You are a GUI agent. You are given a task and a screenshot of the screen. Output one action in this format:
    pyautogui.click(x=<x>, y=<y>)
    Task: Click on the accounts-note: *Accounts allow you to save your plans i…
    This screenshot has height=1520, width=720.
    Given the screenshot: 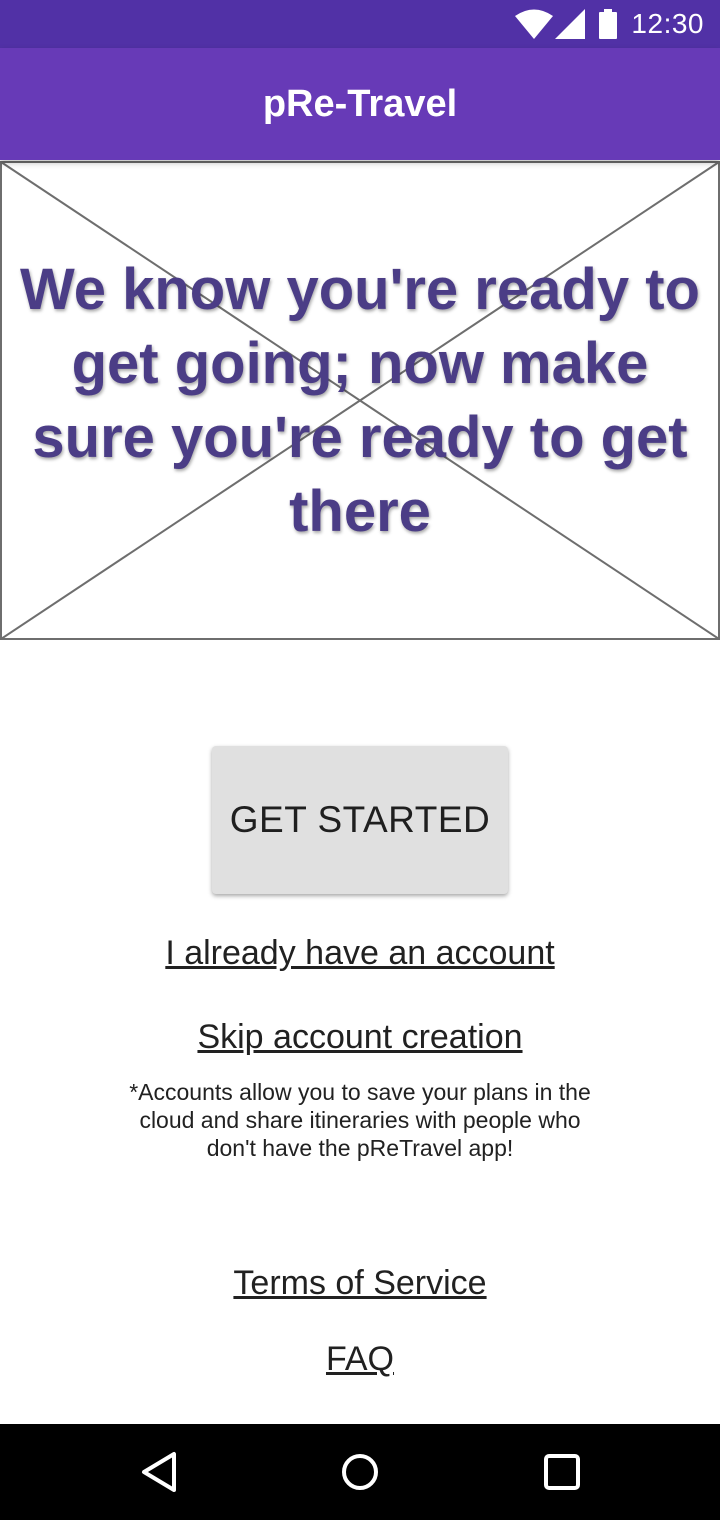 What is the action you would take?
    pyautogui.click(x=360, y=1120)
    